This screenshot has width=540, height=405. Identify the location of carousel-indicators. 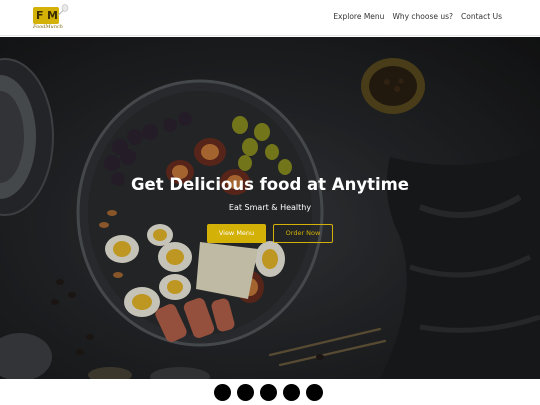
(268, 392).